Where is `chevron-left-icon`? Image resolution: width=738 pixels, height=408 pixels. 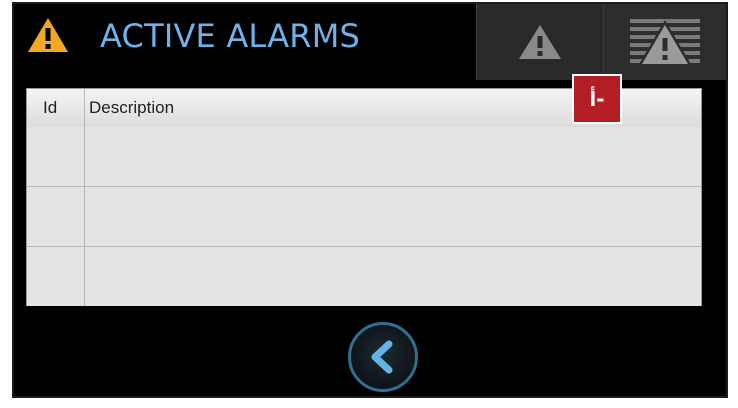
chevron-left-icon is located at coordinates (382, 357).